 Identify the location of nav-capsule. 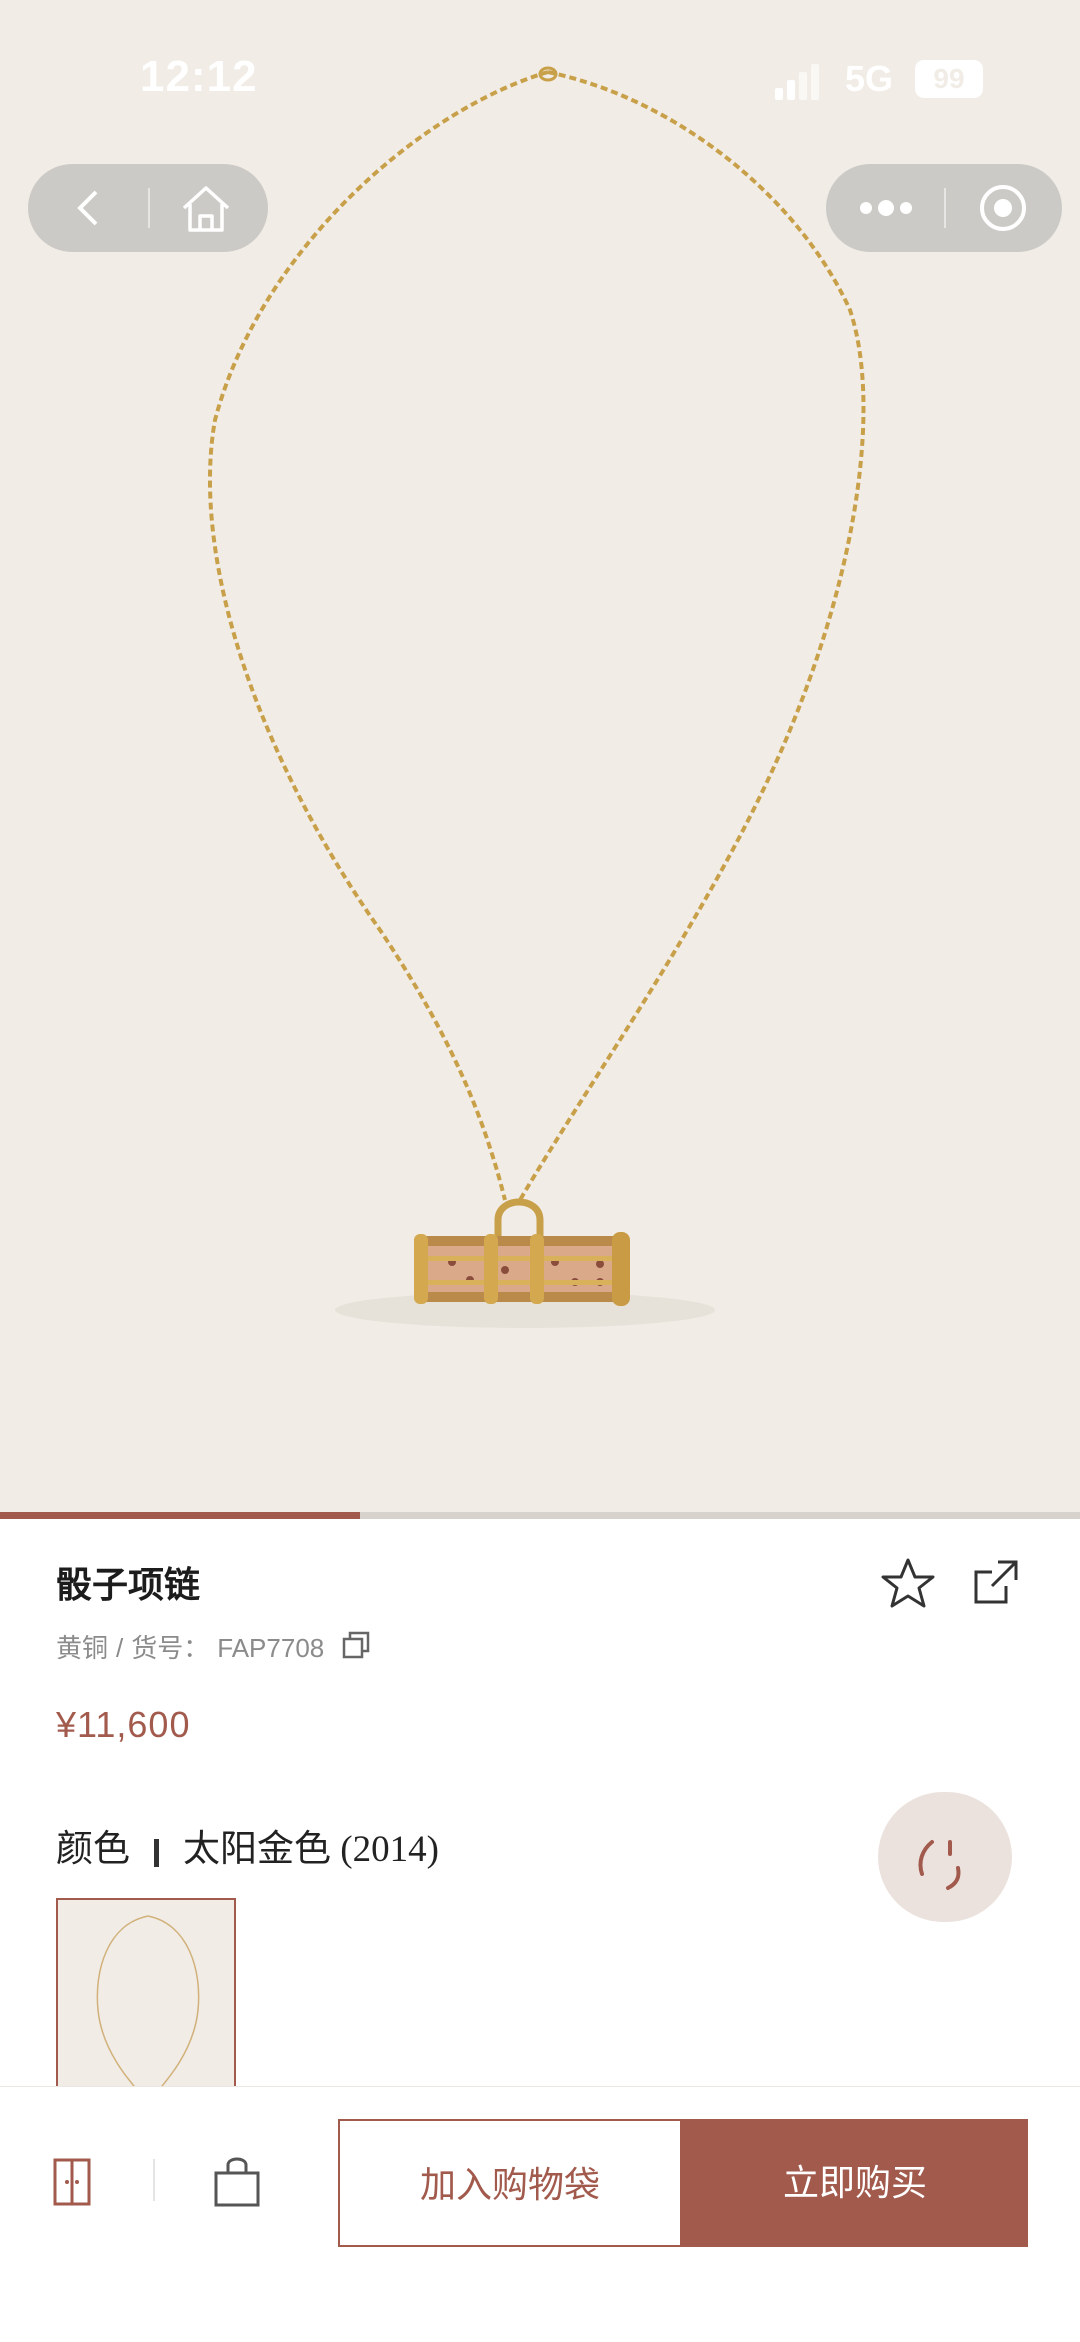
(148, 208).